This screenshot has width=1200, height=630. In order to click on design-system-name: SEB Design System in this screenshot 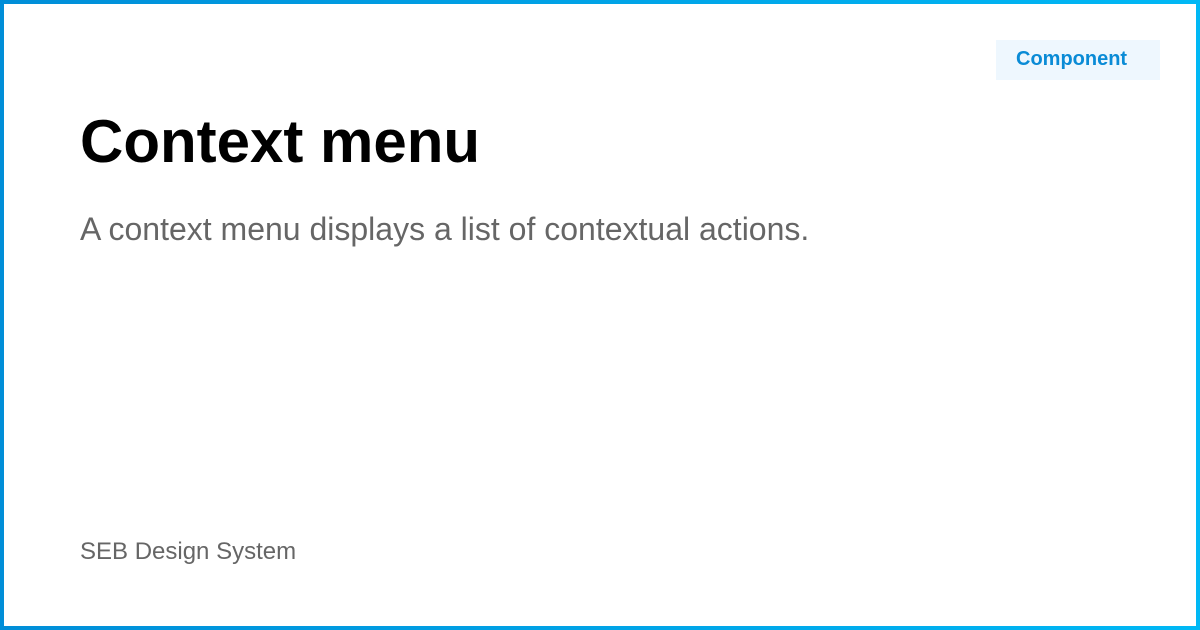, I will do `click(188, 551)`.